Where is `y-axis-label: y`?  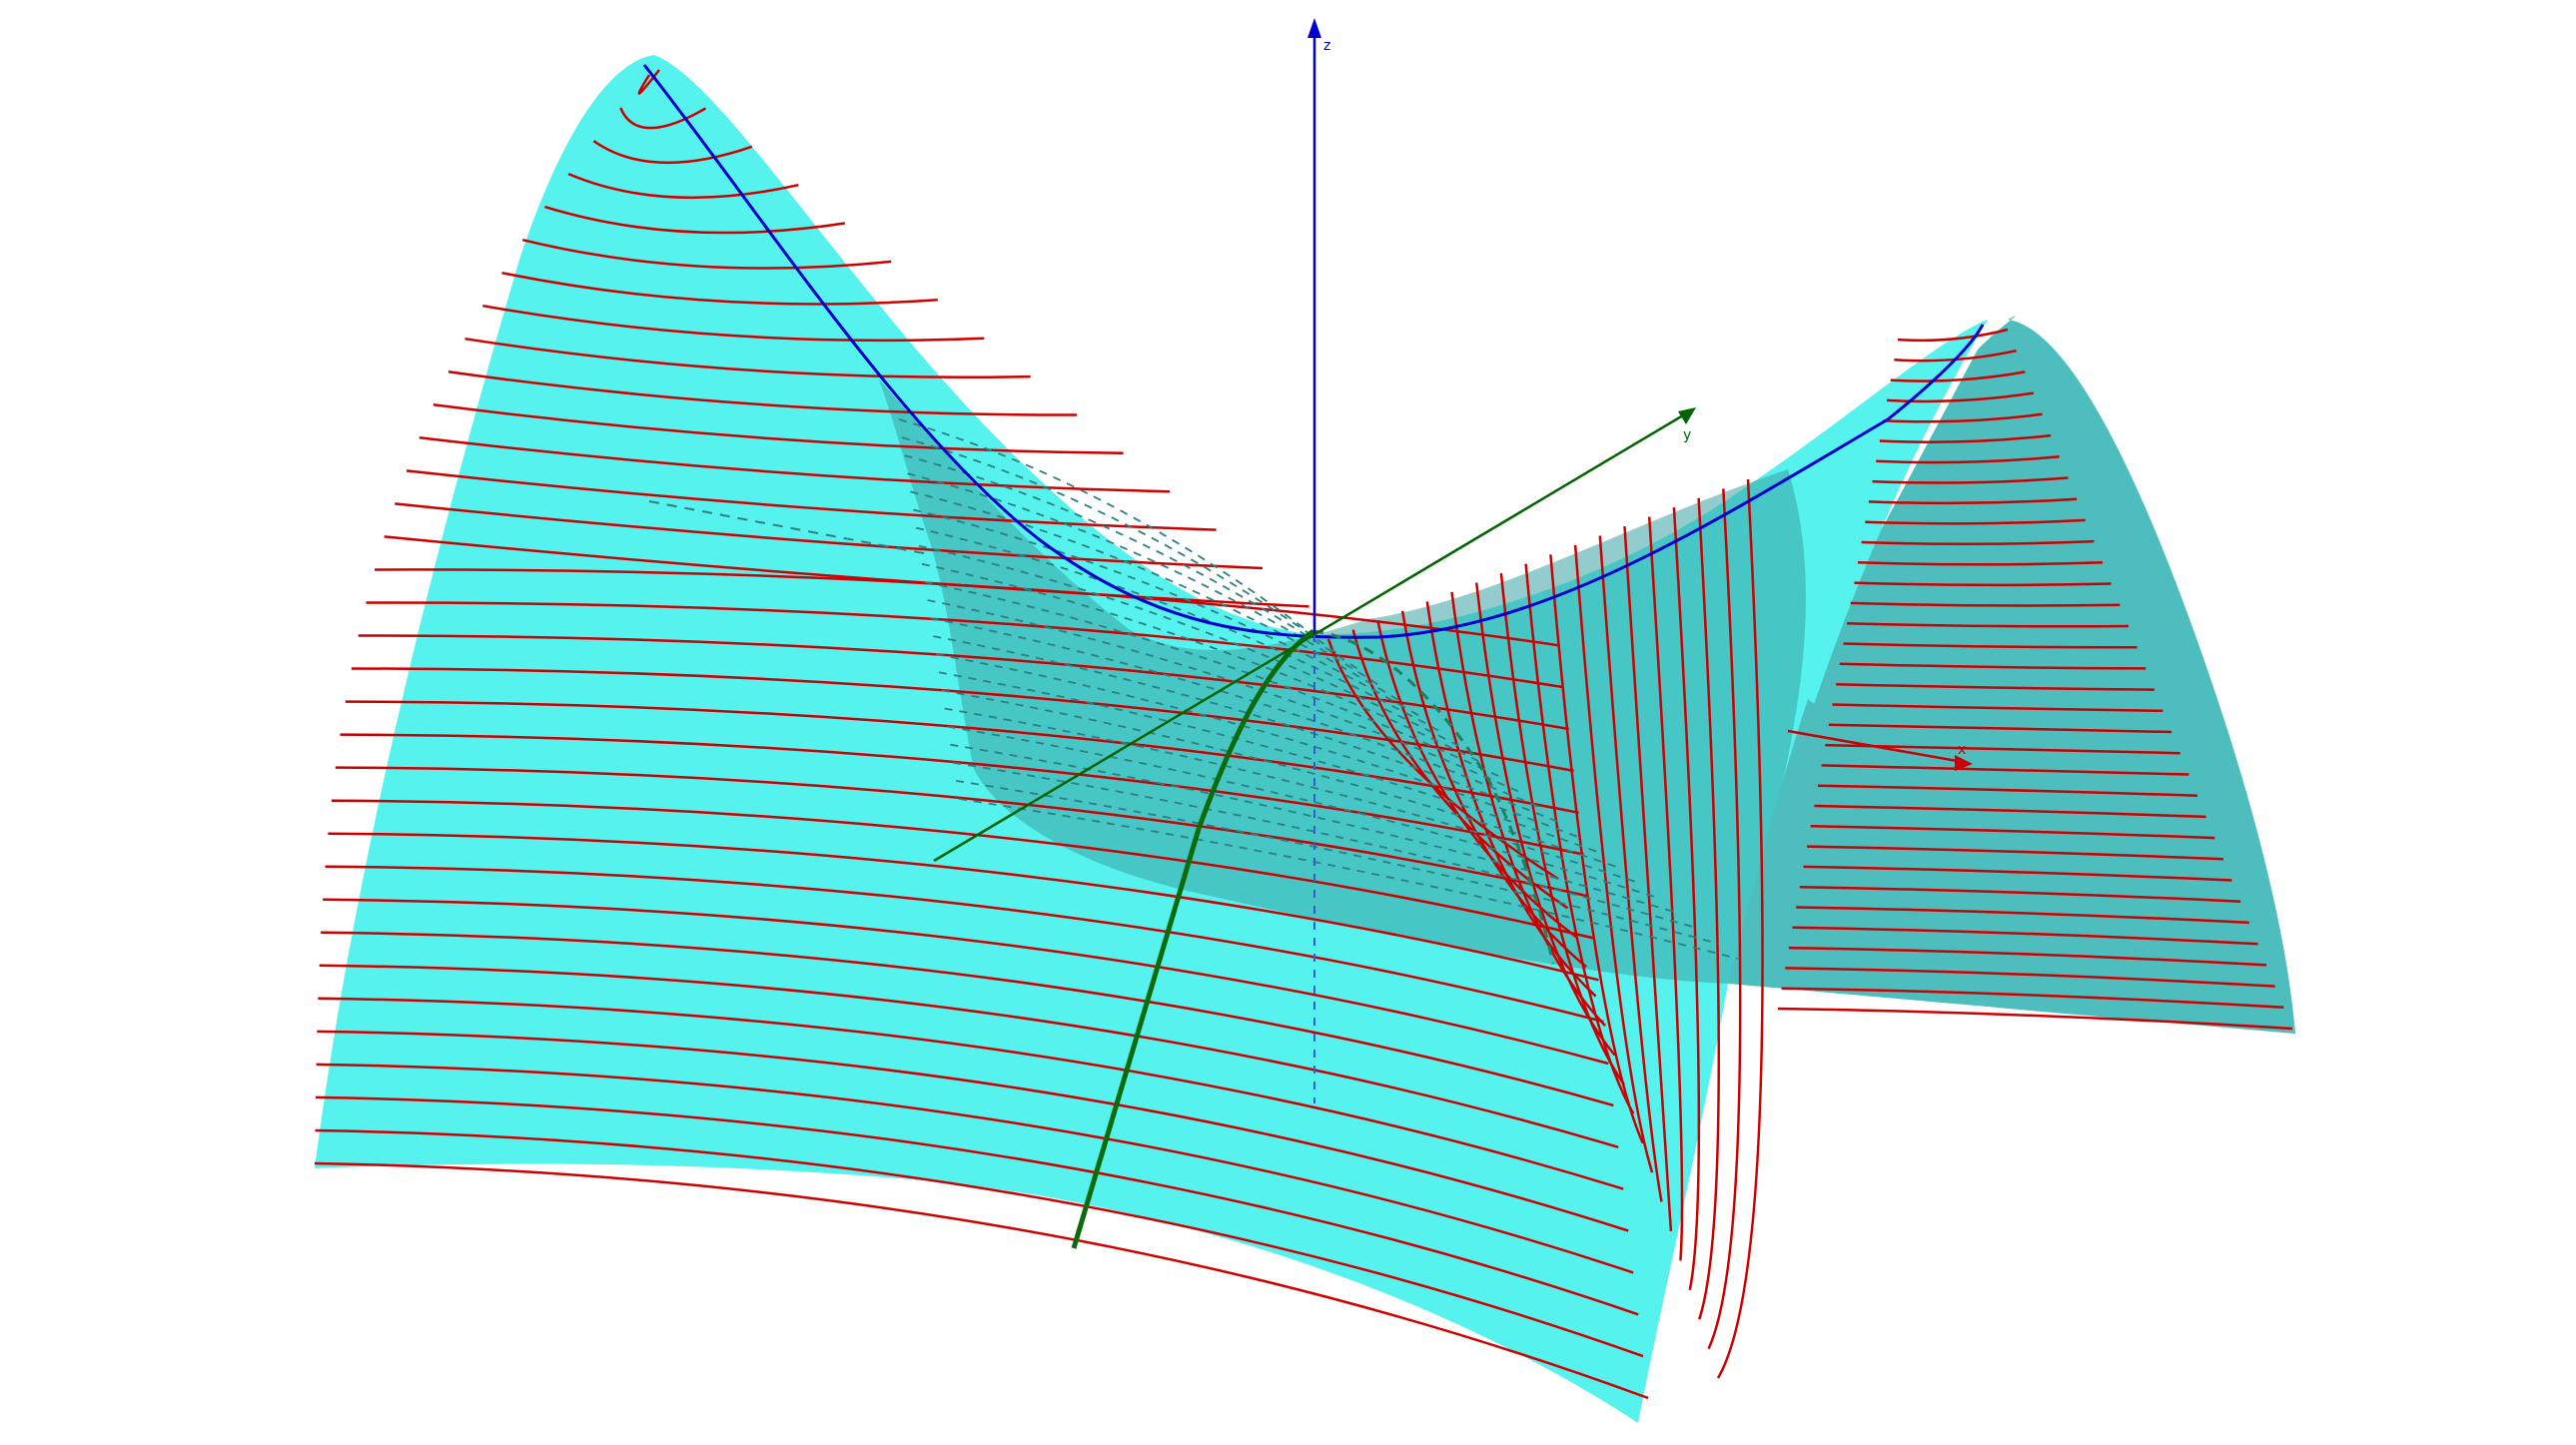 y-axis-label: y is located at coordinates (1687, 435).